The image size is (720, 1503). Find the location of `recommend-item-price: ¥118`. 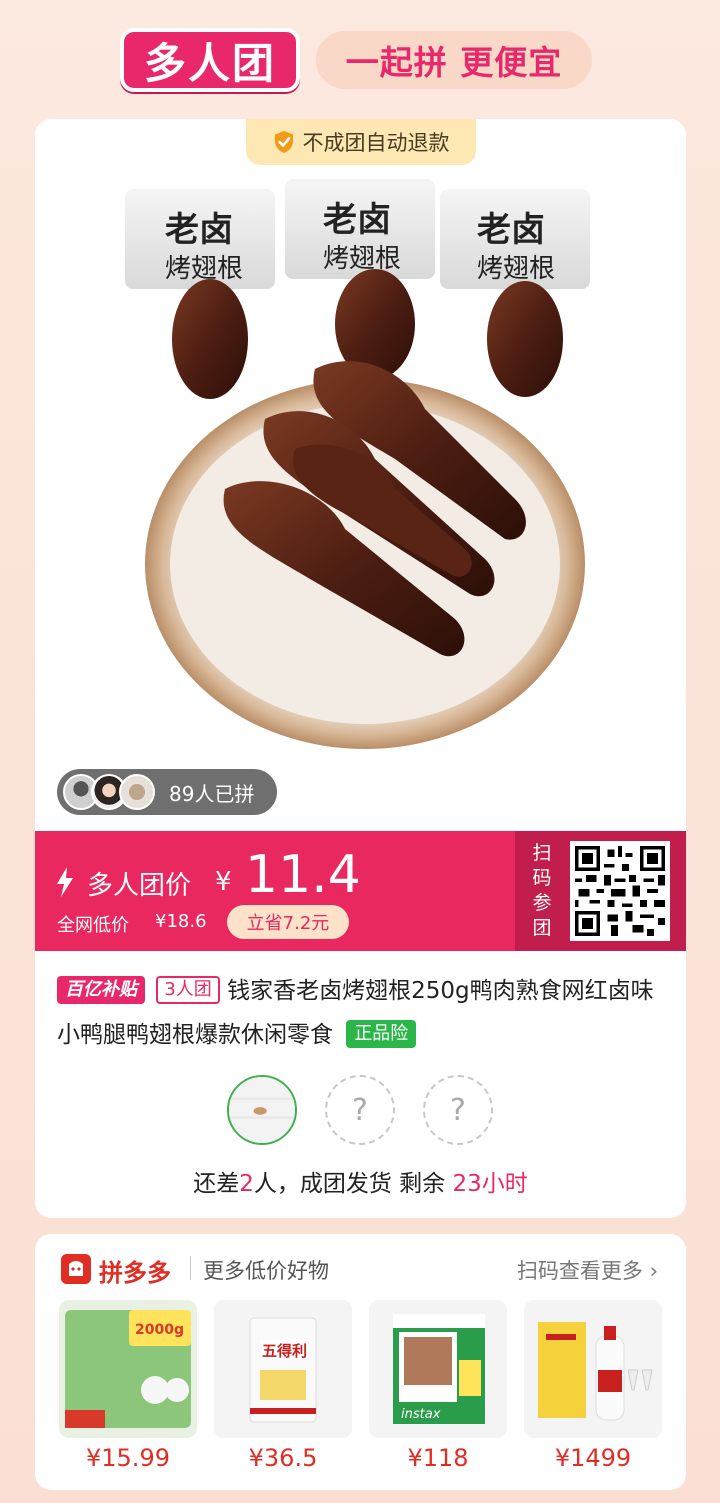

recommend-item-price: ¥118 is located at coordinates (438, 1458).